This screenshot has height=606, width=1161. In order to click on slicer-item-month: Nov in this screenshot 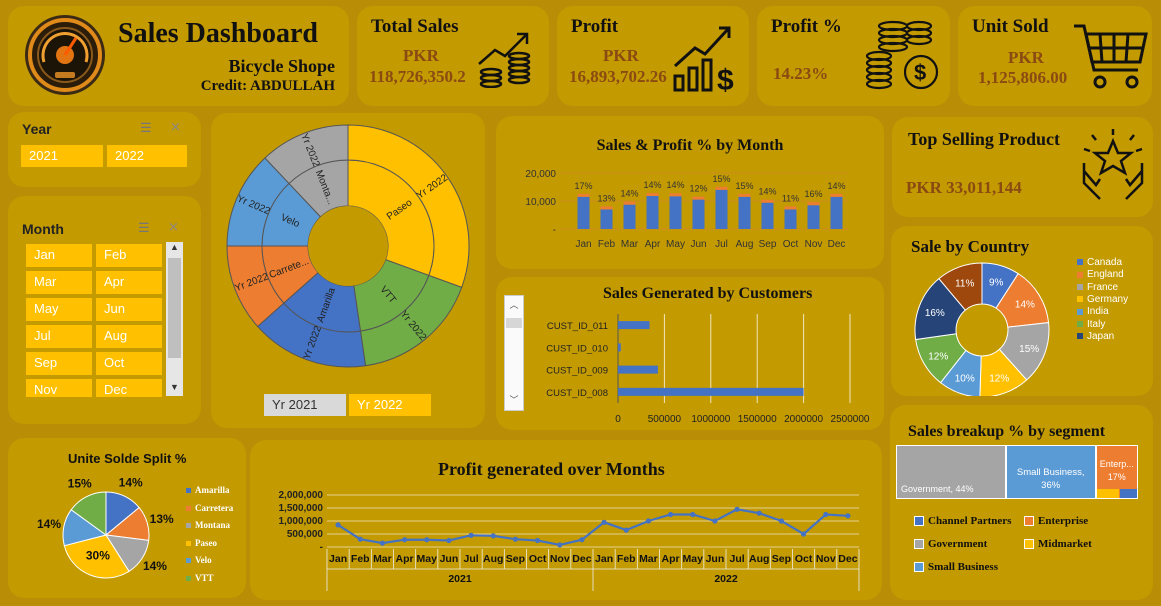, I will do `click(59, 388)`.